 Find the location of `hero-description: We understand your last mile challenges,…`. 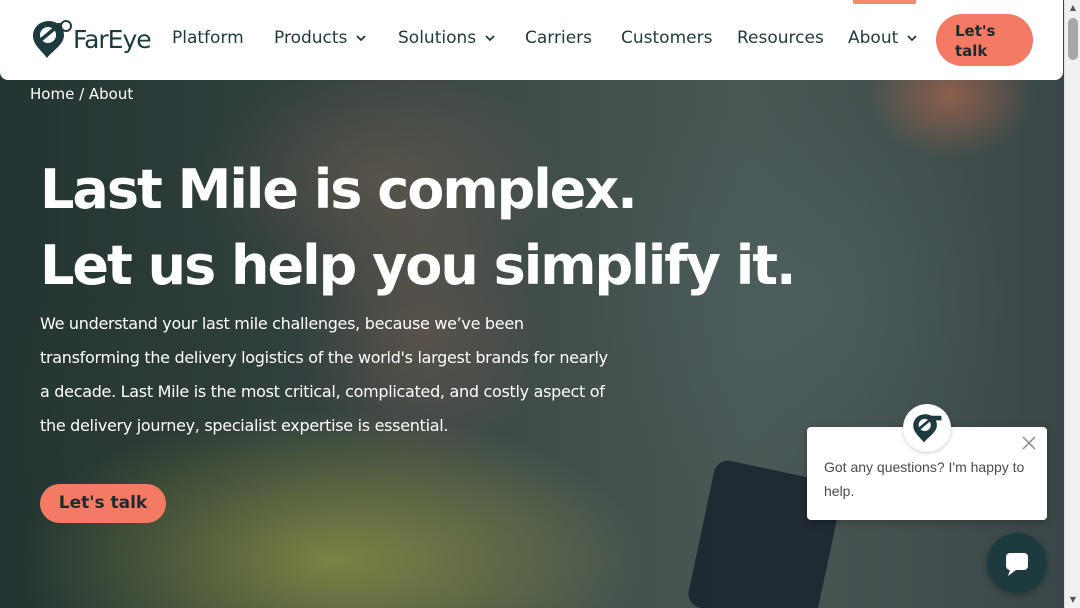

hero-description: We understand your last mile challenges,… is located at coordinates (324, 374).